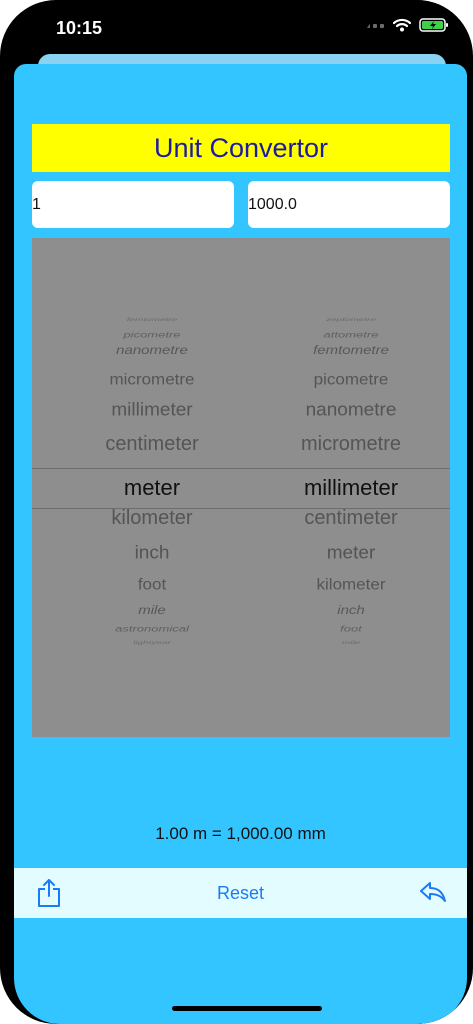 The height and width of the screenshot is (1024, 473). What do you see at coordinates (152, 334) in the screenshot?
I see `from-unit-option: picometre` at bounding box center [152, 334].